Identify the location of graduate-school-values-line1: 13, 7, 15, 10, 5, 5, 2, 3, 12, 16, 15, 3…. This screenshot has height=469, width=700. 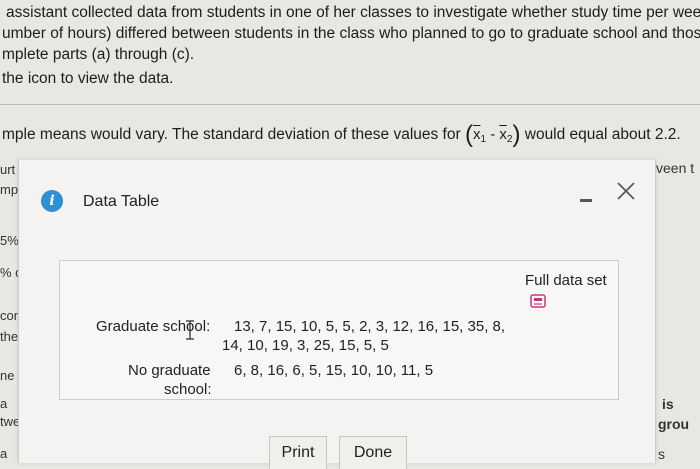
(370, 326).